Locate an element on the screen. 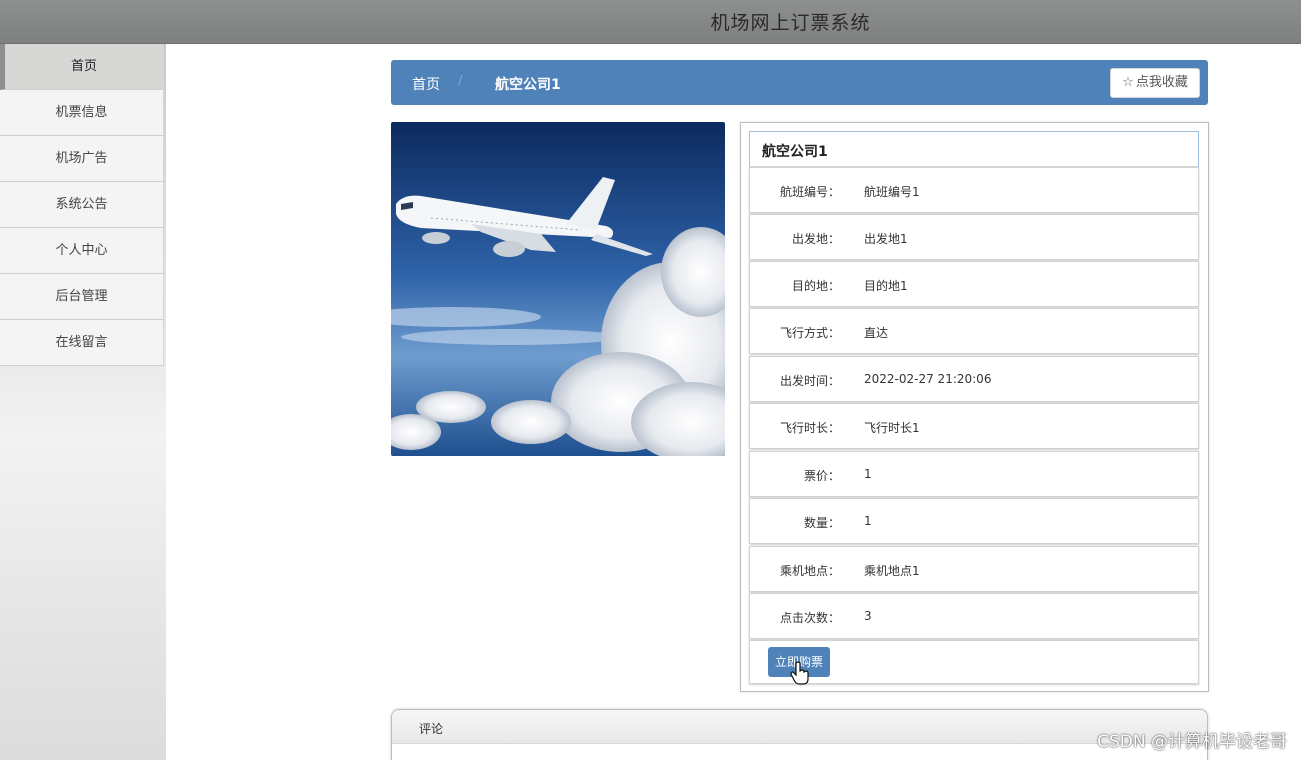  row-label: 点击次数： is located at coordinates (809, 618).